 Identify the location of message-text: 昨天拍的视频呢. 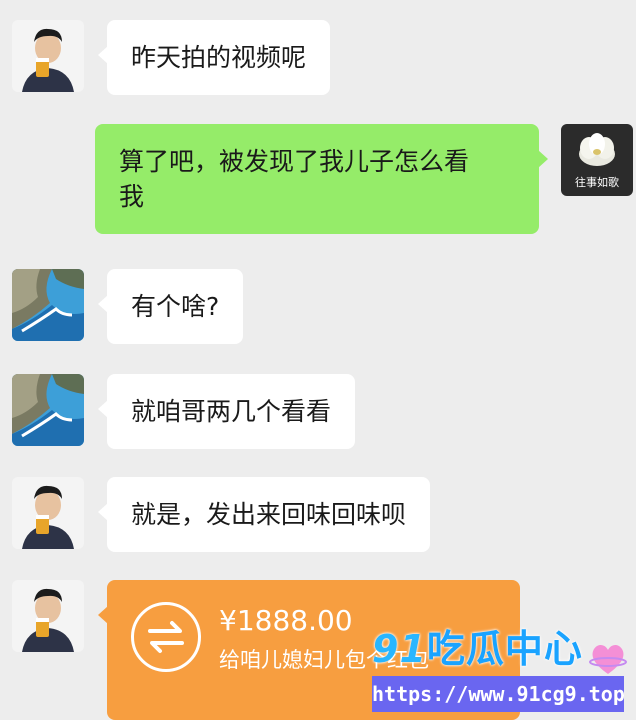
(219, 57).